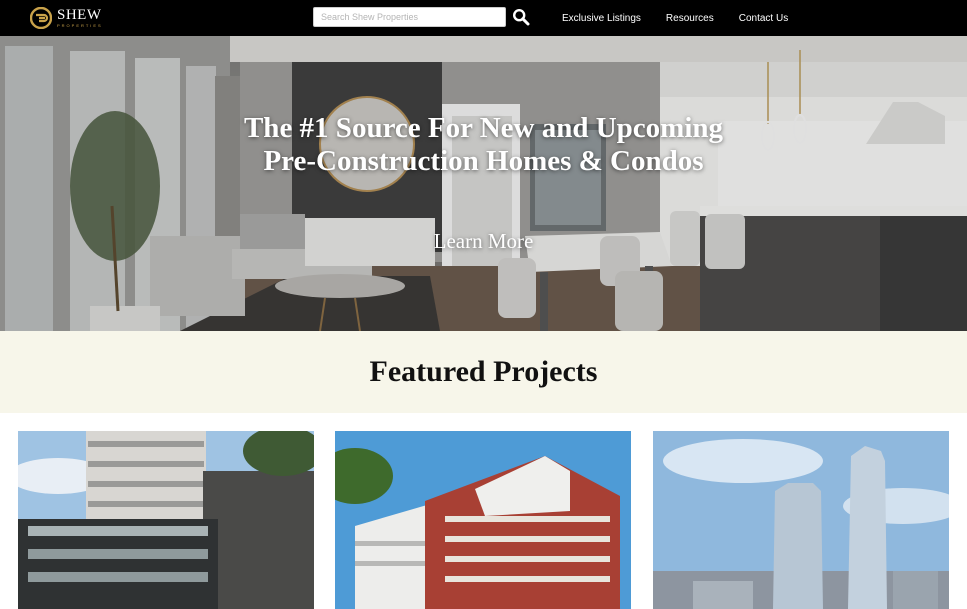  What do you see at coordinates (483, 241) in the screenshot?
I see `learn-more-link: Learn More` at bounding box center [483, 241].